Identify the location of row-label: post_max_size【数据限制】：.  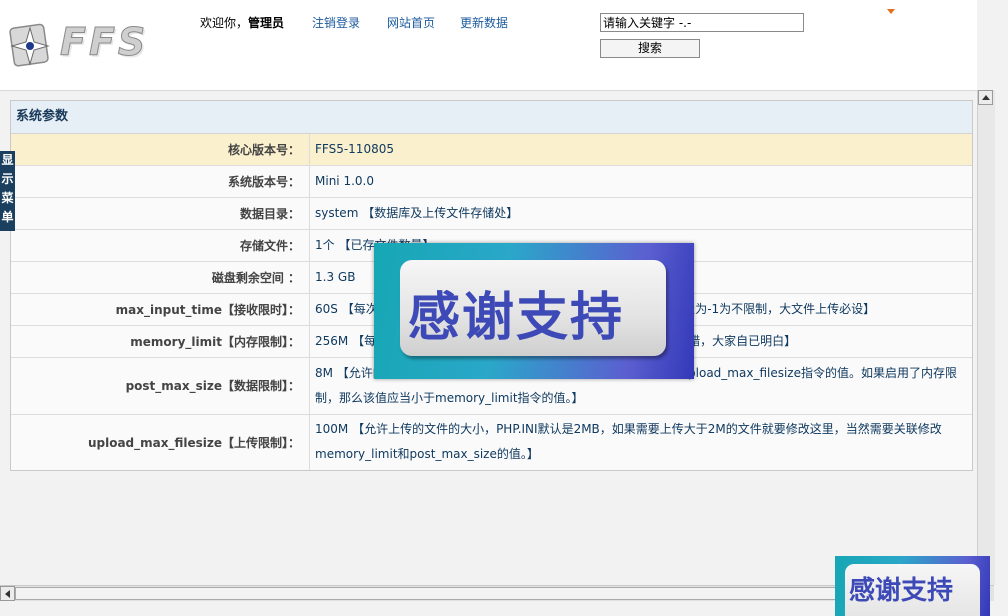
(160, 385).